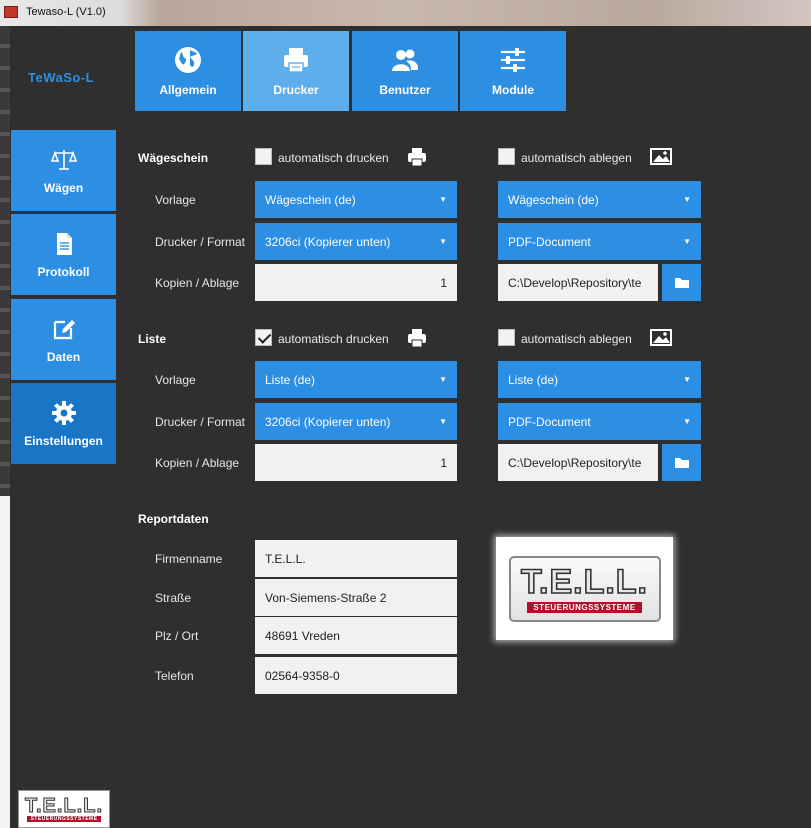  I want to click on liste-format-select: PDF-Document ▼, so click(599, 421).